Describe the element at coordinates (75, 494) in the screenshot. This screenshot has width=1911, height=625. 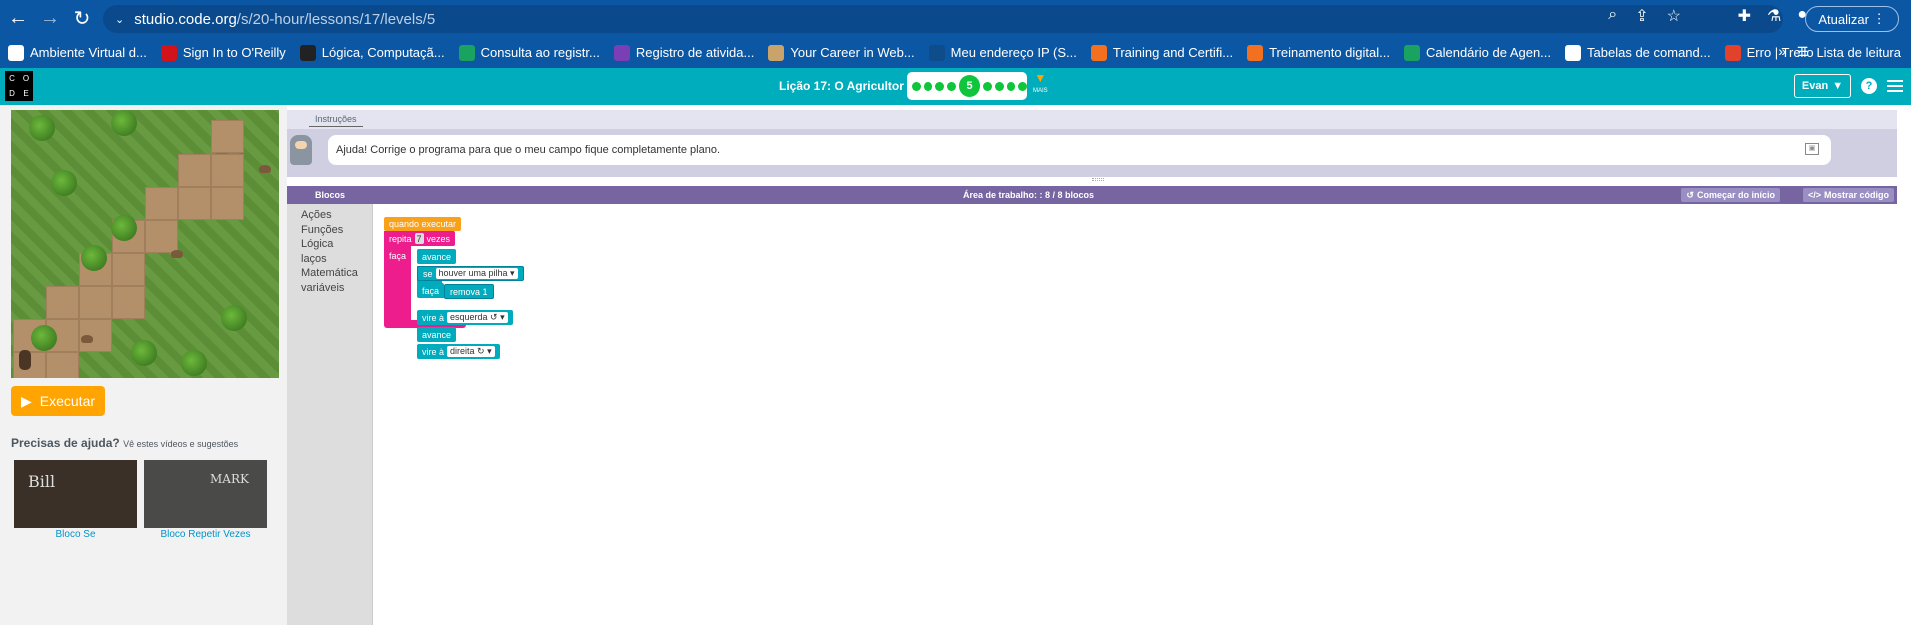
I see `video-thumbnail-if-block: Bill` at that location.